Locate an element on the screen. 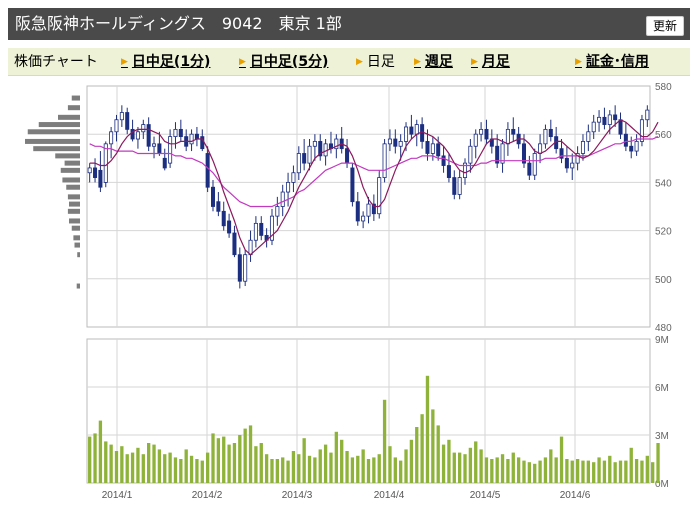 The height and width of the screenshot is (523, 698). price-tick-label: 500 is located at coordinates (663, 280).